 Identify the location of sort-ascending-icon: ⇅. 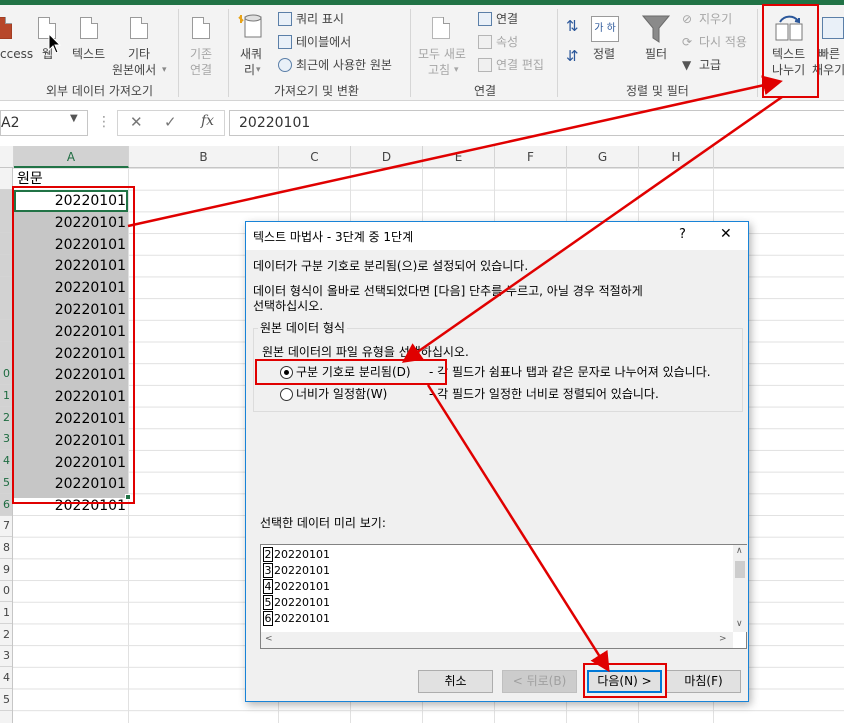
(572, 26).